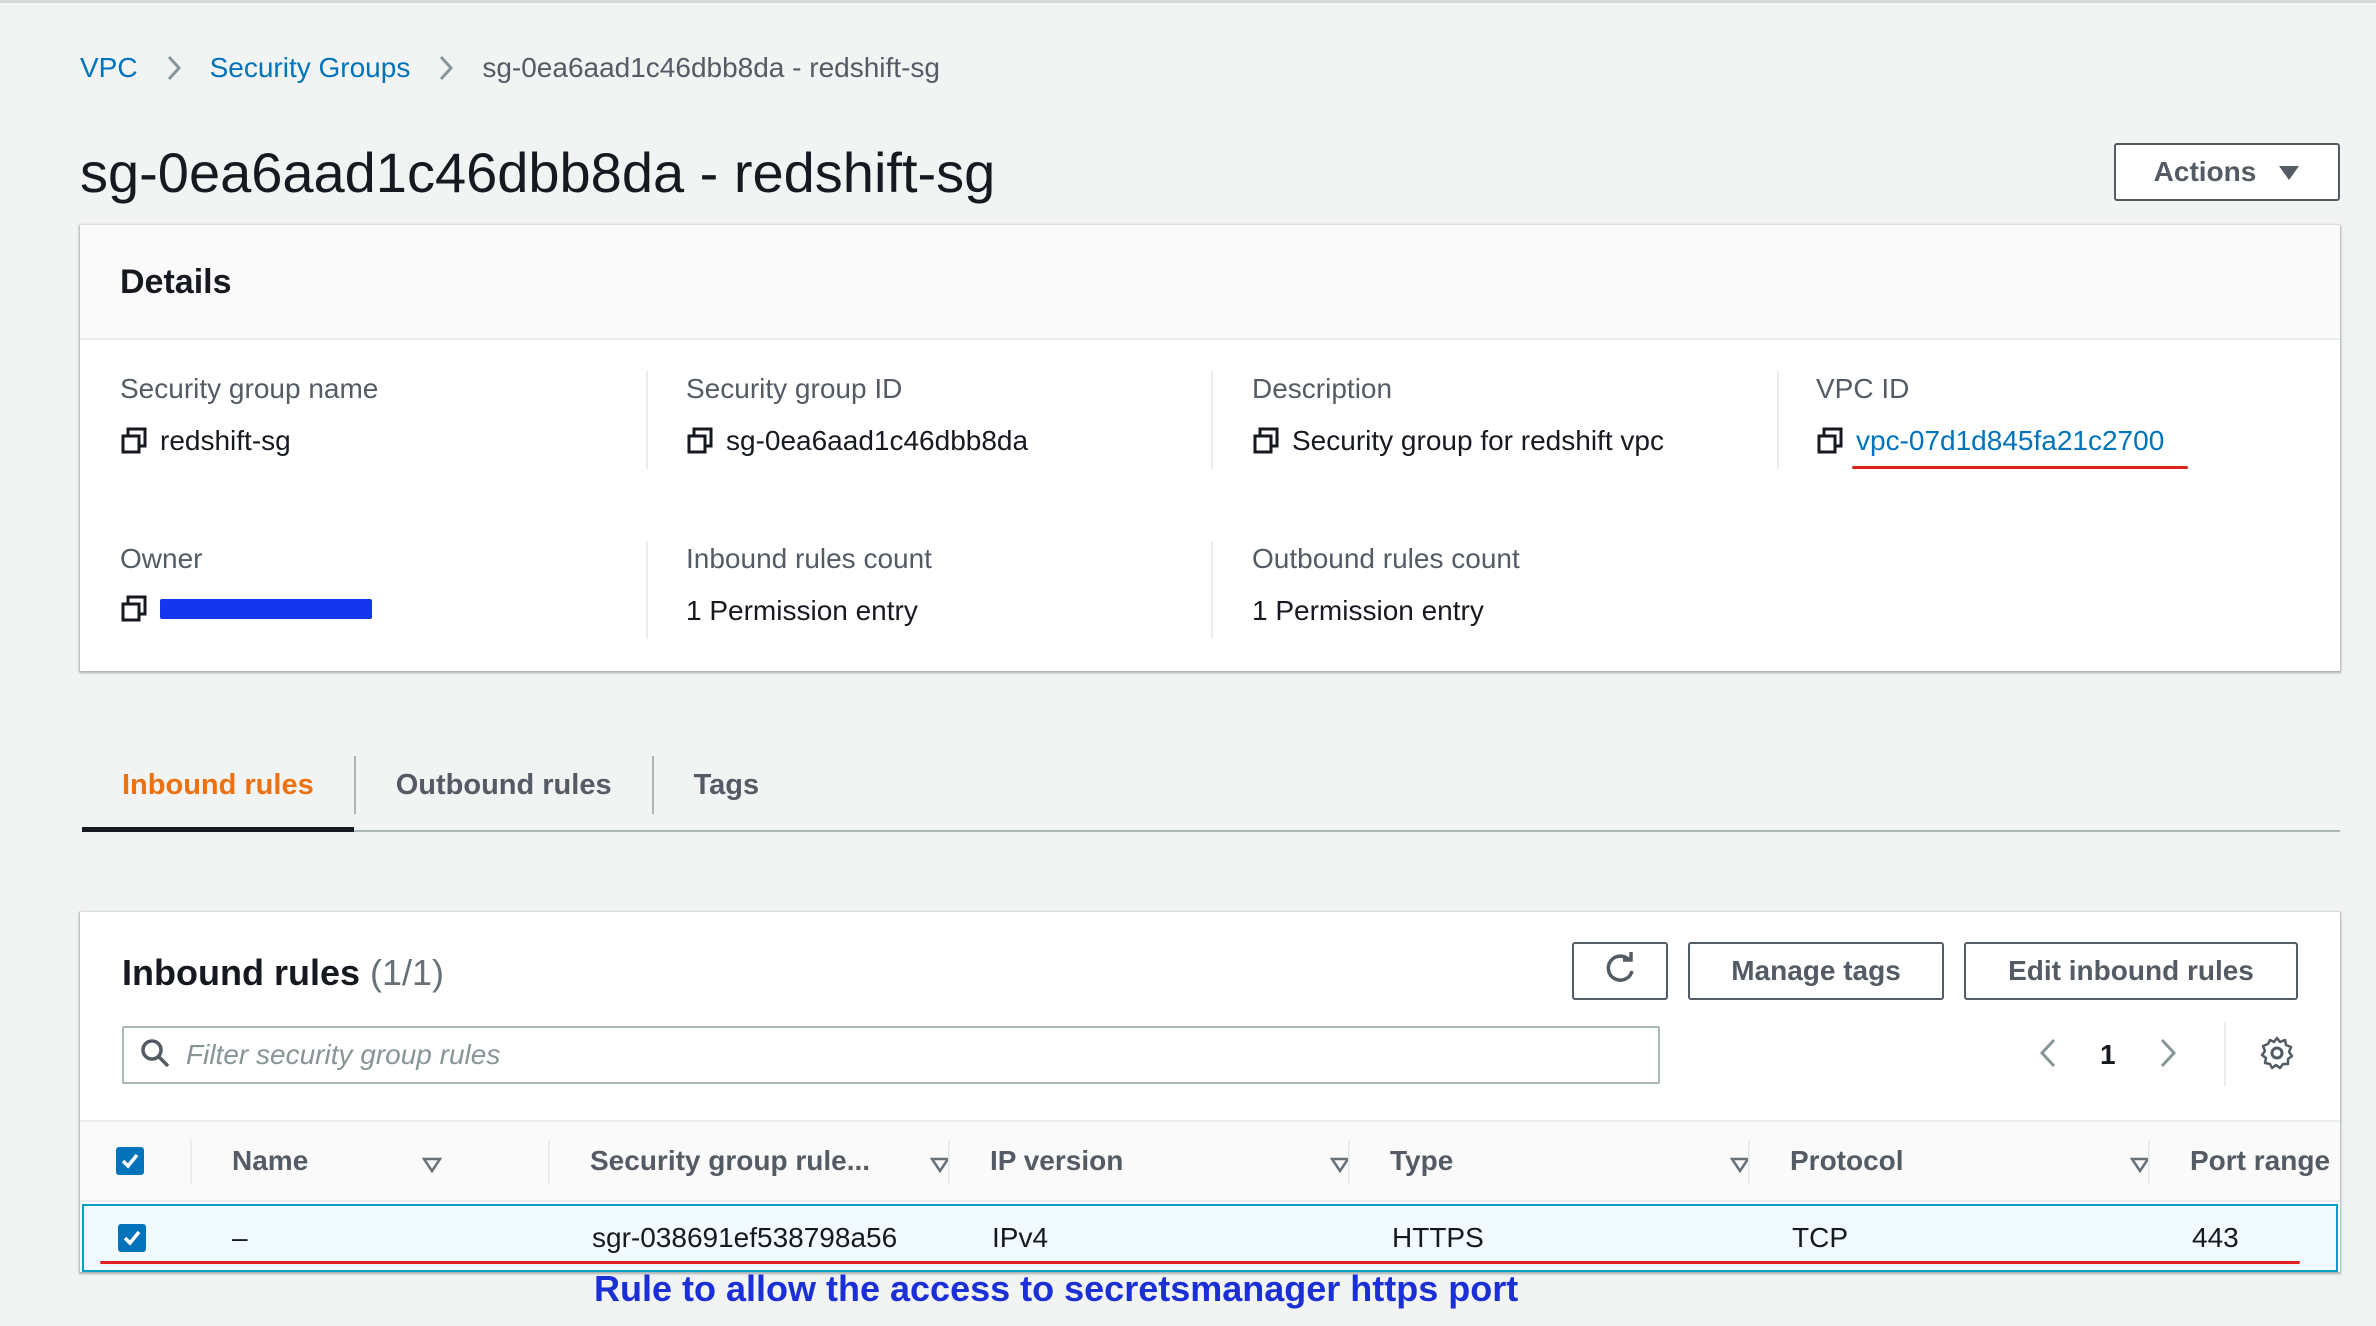 The width and height of the screenshot is (2376, 1326). Describe the element at coordinates (857, 415) in the screenshot. I see `field-security-group-id: Security group ID sg-0ea6aad1c46dbb8da` at that location.